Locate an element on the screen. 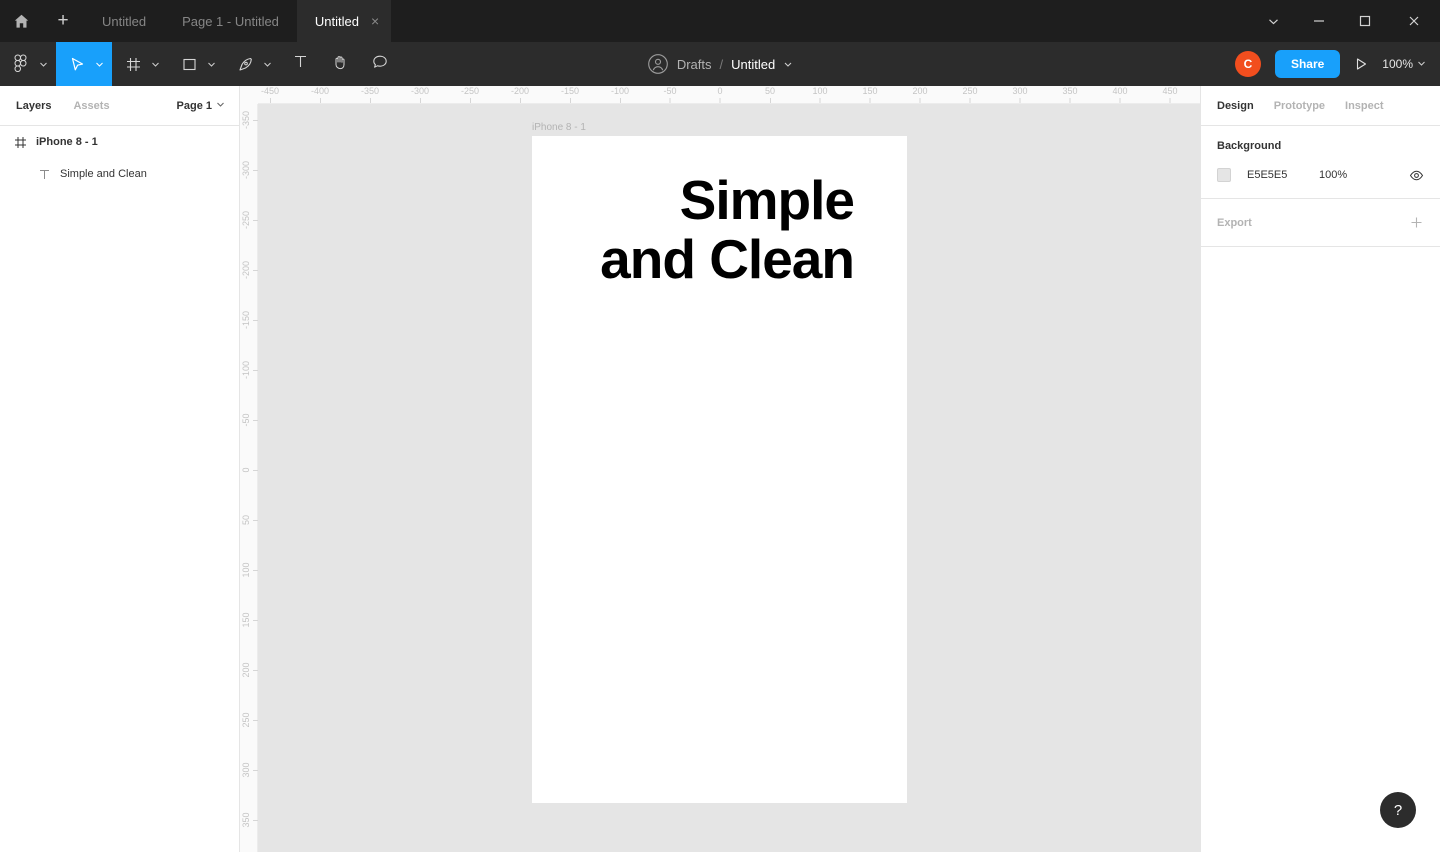 The width and height of the screenshot is (1440, 852). breadcrumb-file-name: Untitled is located at coordinates (753, 64).